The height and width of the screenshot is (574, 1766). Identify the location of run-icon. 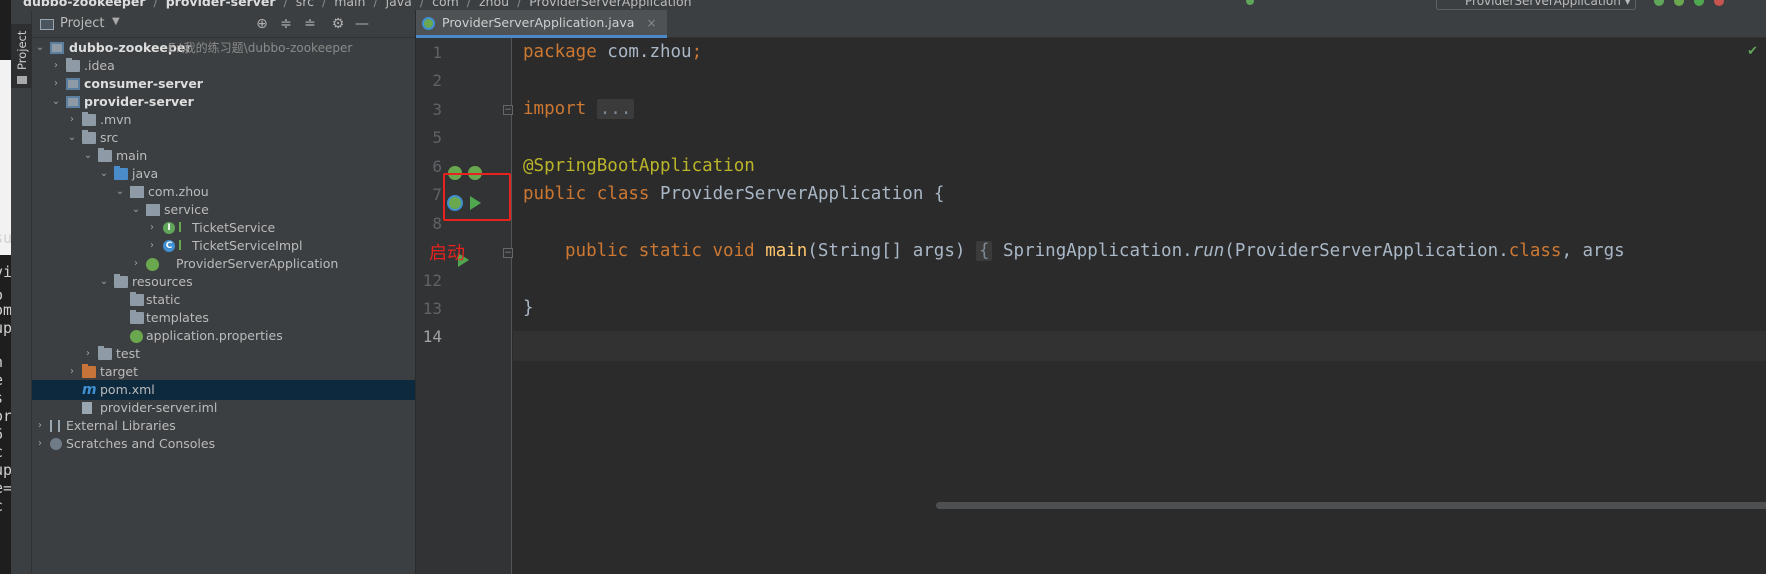
(1659, 3).